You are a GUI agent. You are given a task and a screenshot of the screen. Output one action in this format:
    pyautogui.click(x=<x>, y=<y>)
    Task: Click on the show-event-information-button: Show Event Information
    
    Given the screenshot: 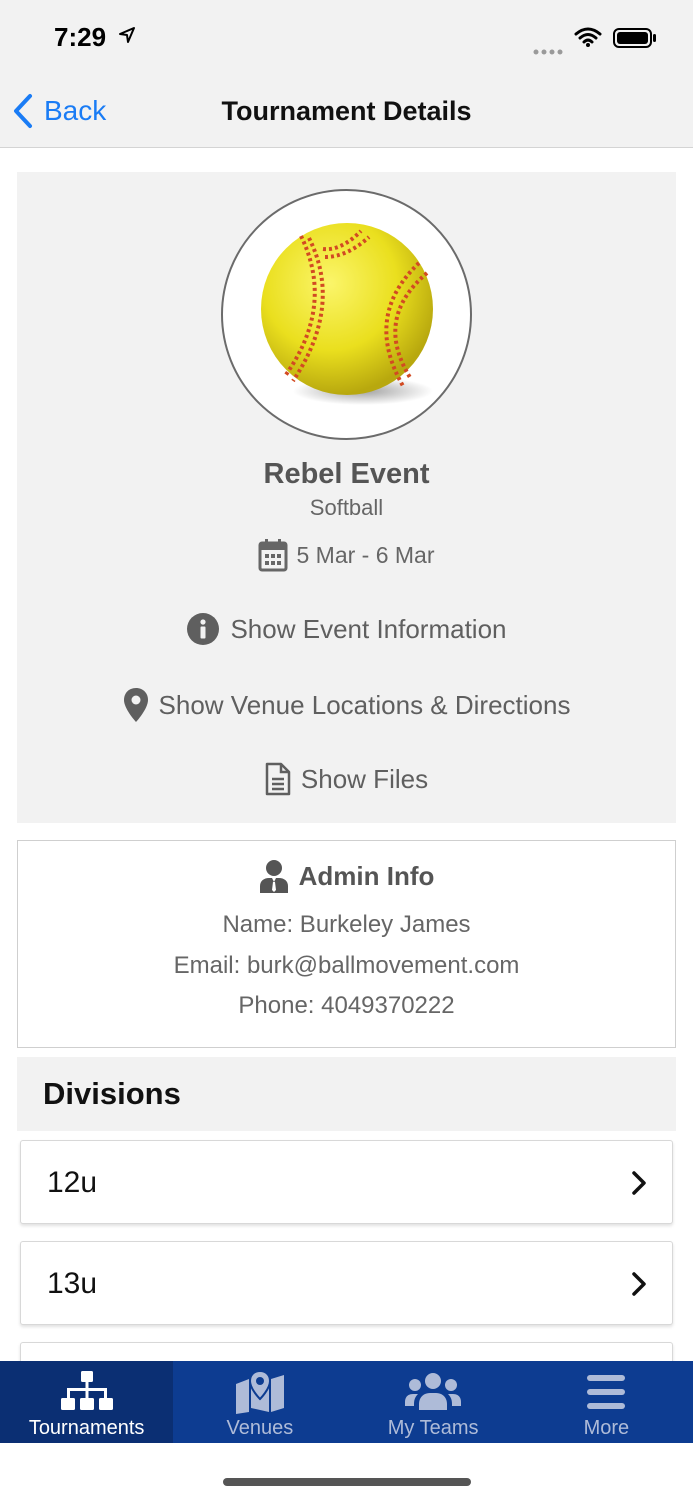 What is the action you would take?
    pyautogui.click(x=346, y=629)
    